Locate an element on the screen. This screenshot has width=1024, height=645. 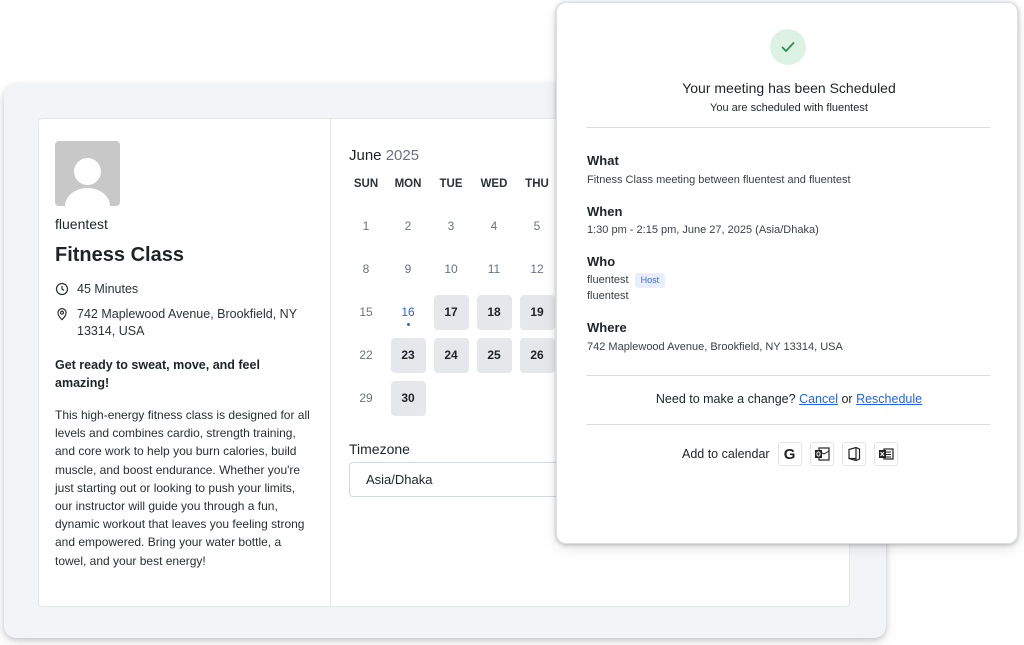
calendar-day: 11 is located at coordinates (494, 269).